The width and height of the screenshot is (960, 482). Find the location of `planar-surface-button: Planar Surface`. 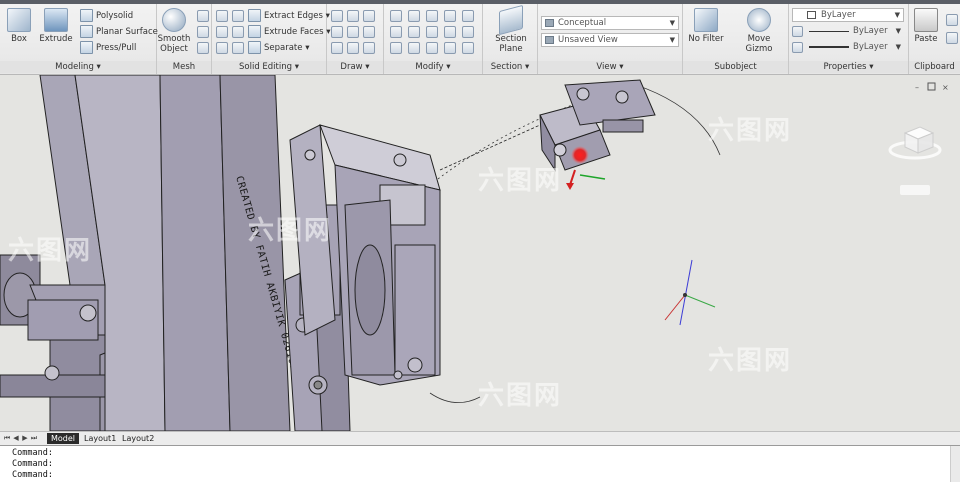

planar-surface-button: Planar Surface is located at coordinates (119, 32).